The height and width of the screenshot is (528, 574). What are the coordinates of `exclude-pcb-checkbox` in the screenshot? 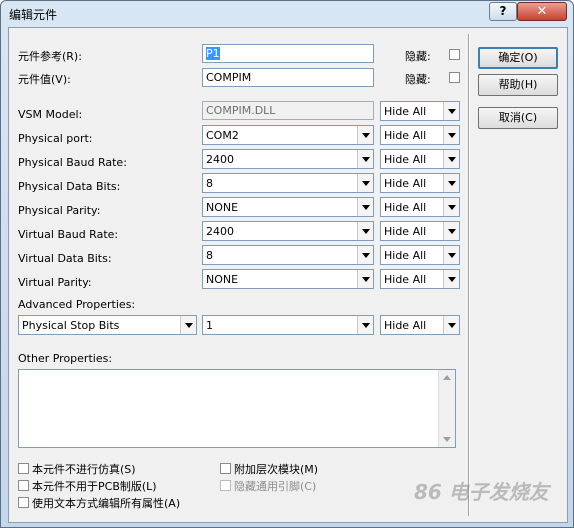 It's located at (23, 485).